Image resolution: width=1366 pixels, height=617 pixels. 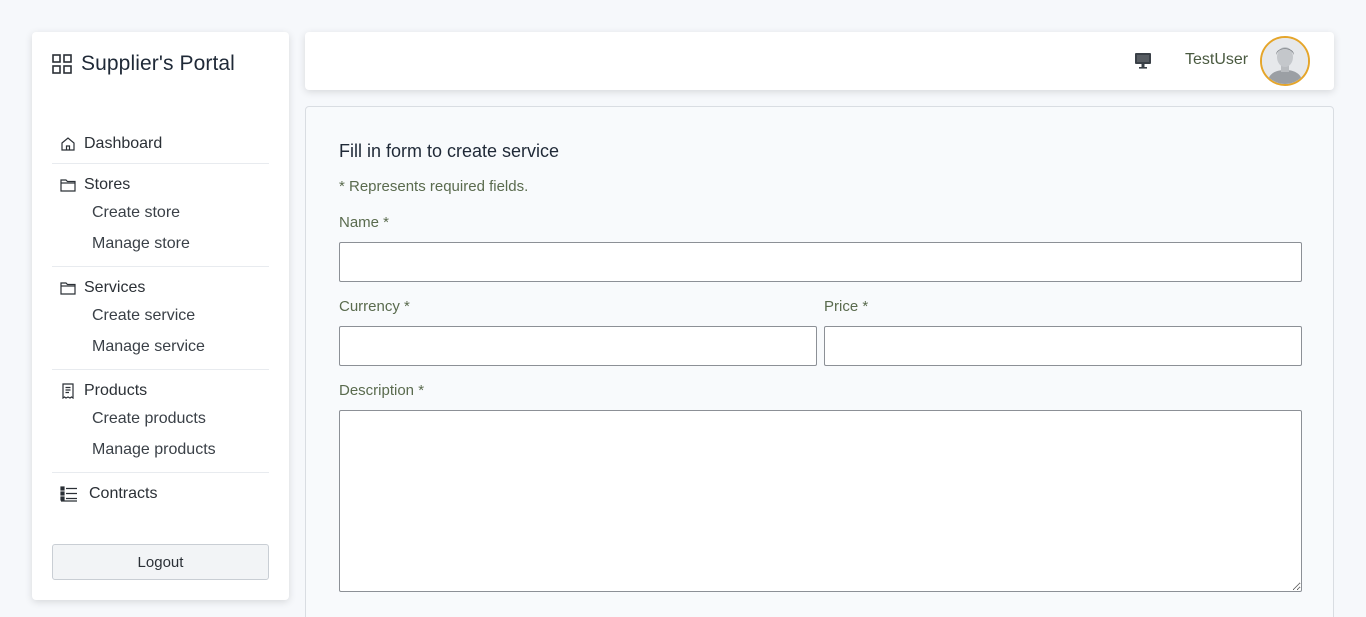 I want to click on user-avatar-icon, so click(x=1285, y=61).